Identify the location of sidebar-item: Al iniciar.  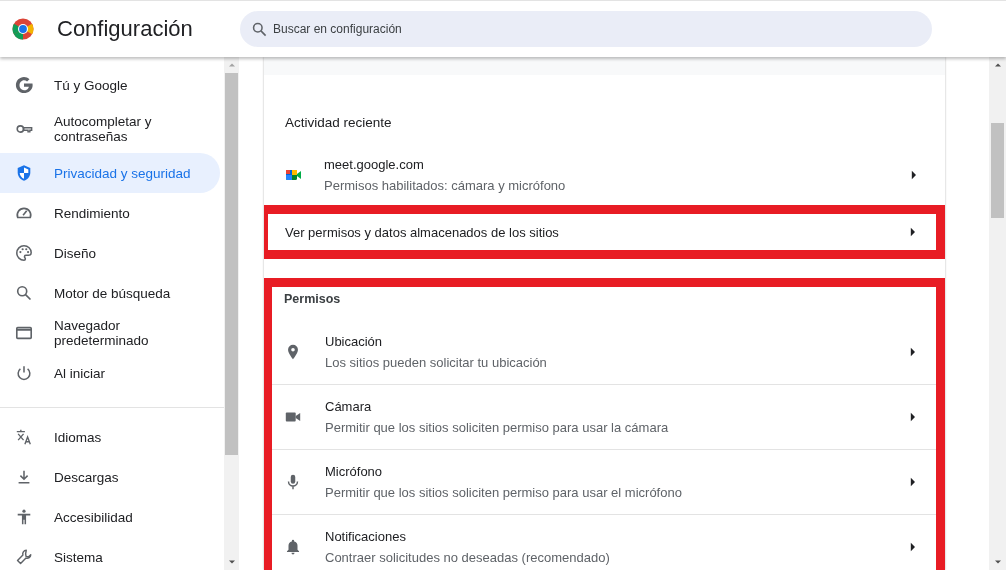
(110, 373).